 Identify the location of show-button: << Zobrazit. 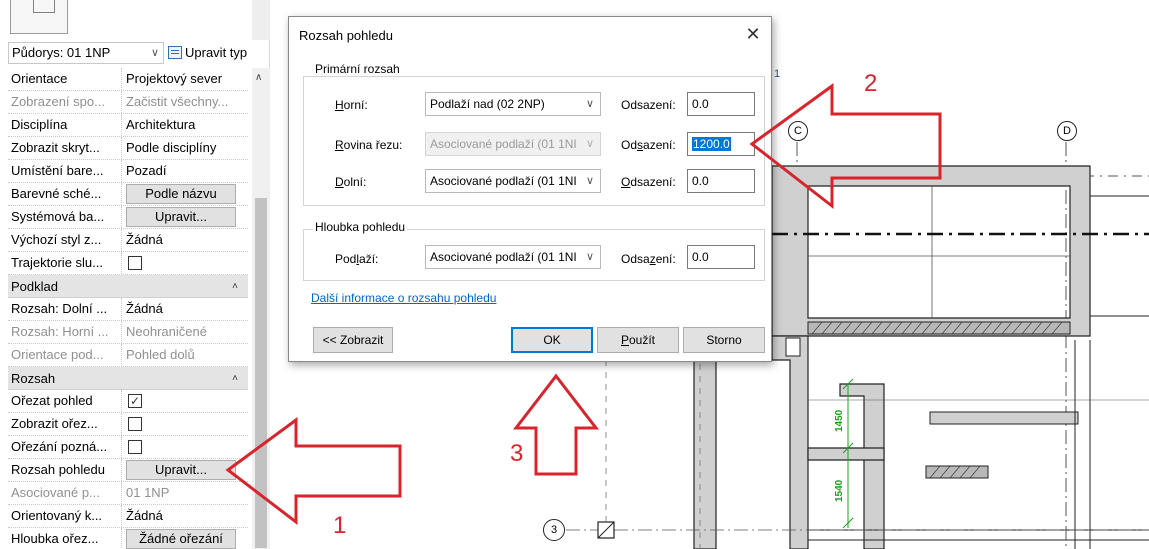
(353, 340).